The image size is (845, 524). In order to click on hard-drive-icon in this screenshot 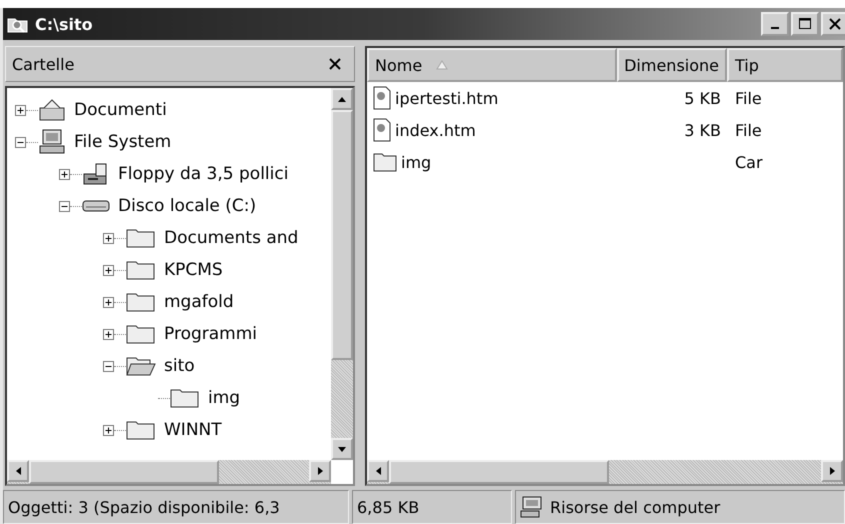, I will do `click(96, 206)`.